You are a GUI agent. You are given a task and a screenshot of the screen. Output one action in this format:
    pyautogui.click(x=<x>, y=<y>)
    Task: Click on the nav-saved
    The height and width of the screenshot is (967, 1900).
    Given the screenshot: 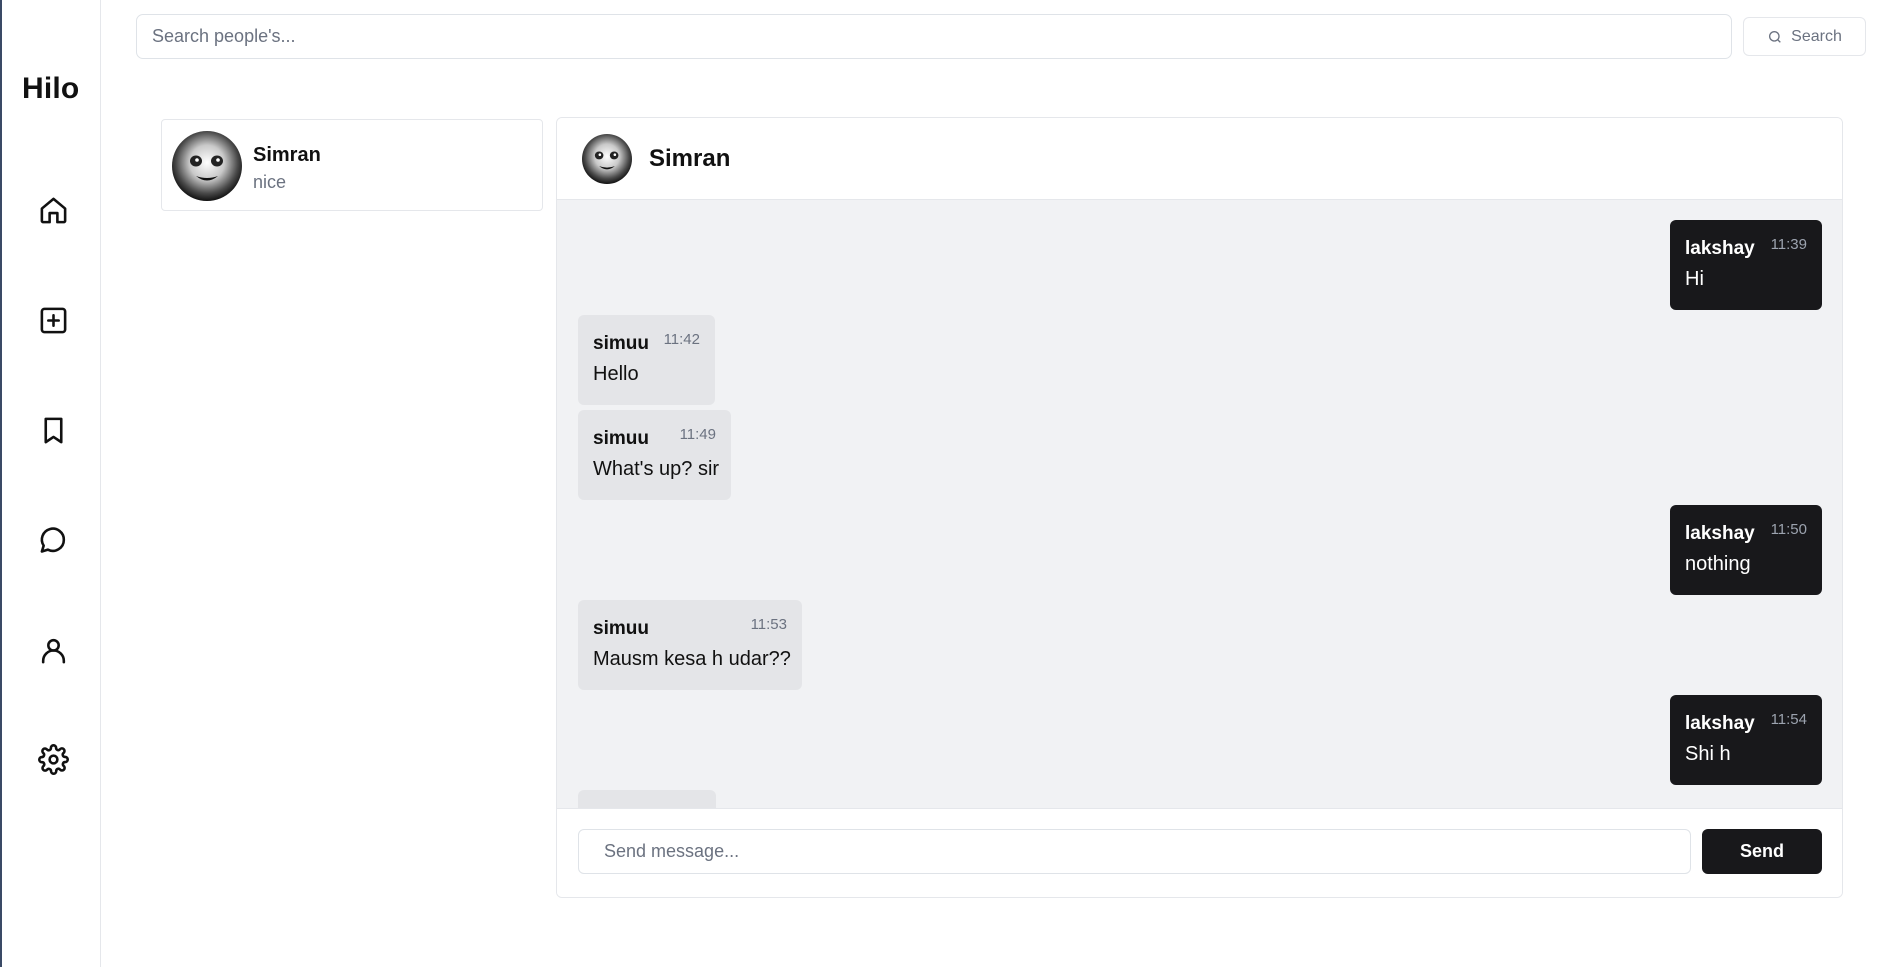 What is the action you would take?
    pyautogui.click(x=53, y=430)
    